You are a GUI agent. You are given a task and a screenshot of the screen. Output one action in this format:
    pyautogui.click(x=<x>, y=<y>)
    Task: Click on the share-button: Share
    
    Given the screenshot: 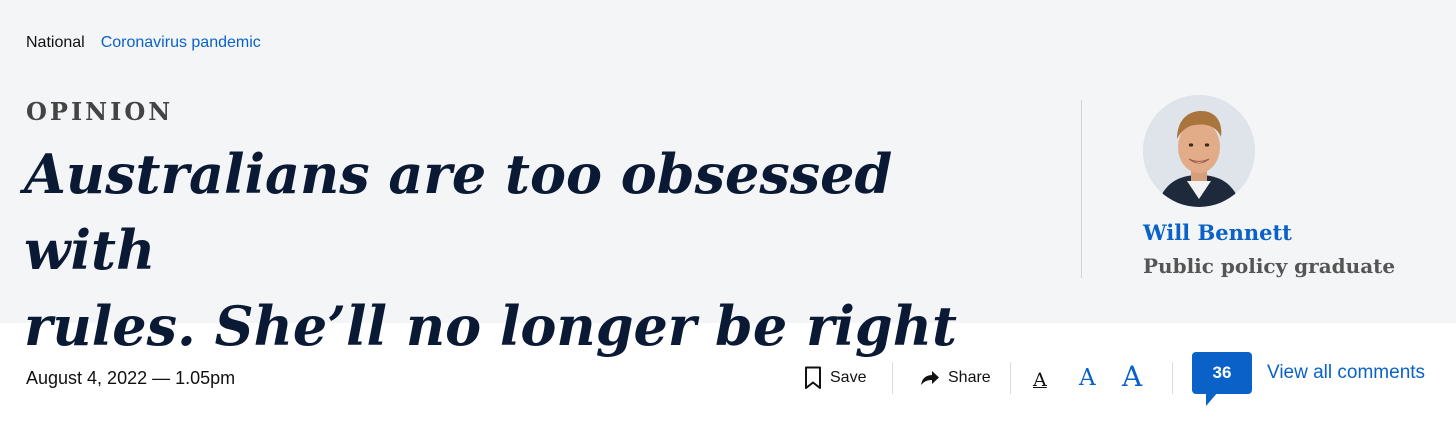 What is the action you would take?
    pyautogui.click(x=955, y=378)
    